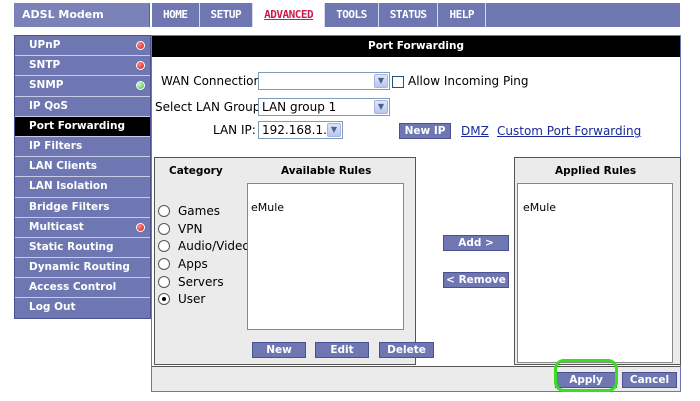 This screenshot has width=700, height=401. What do you see at coordinates (227, 15) in the screenshot?
I see `tab-setup: SETUP` at bounding box center [227, 15].